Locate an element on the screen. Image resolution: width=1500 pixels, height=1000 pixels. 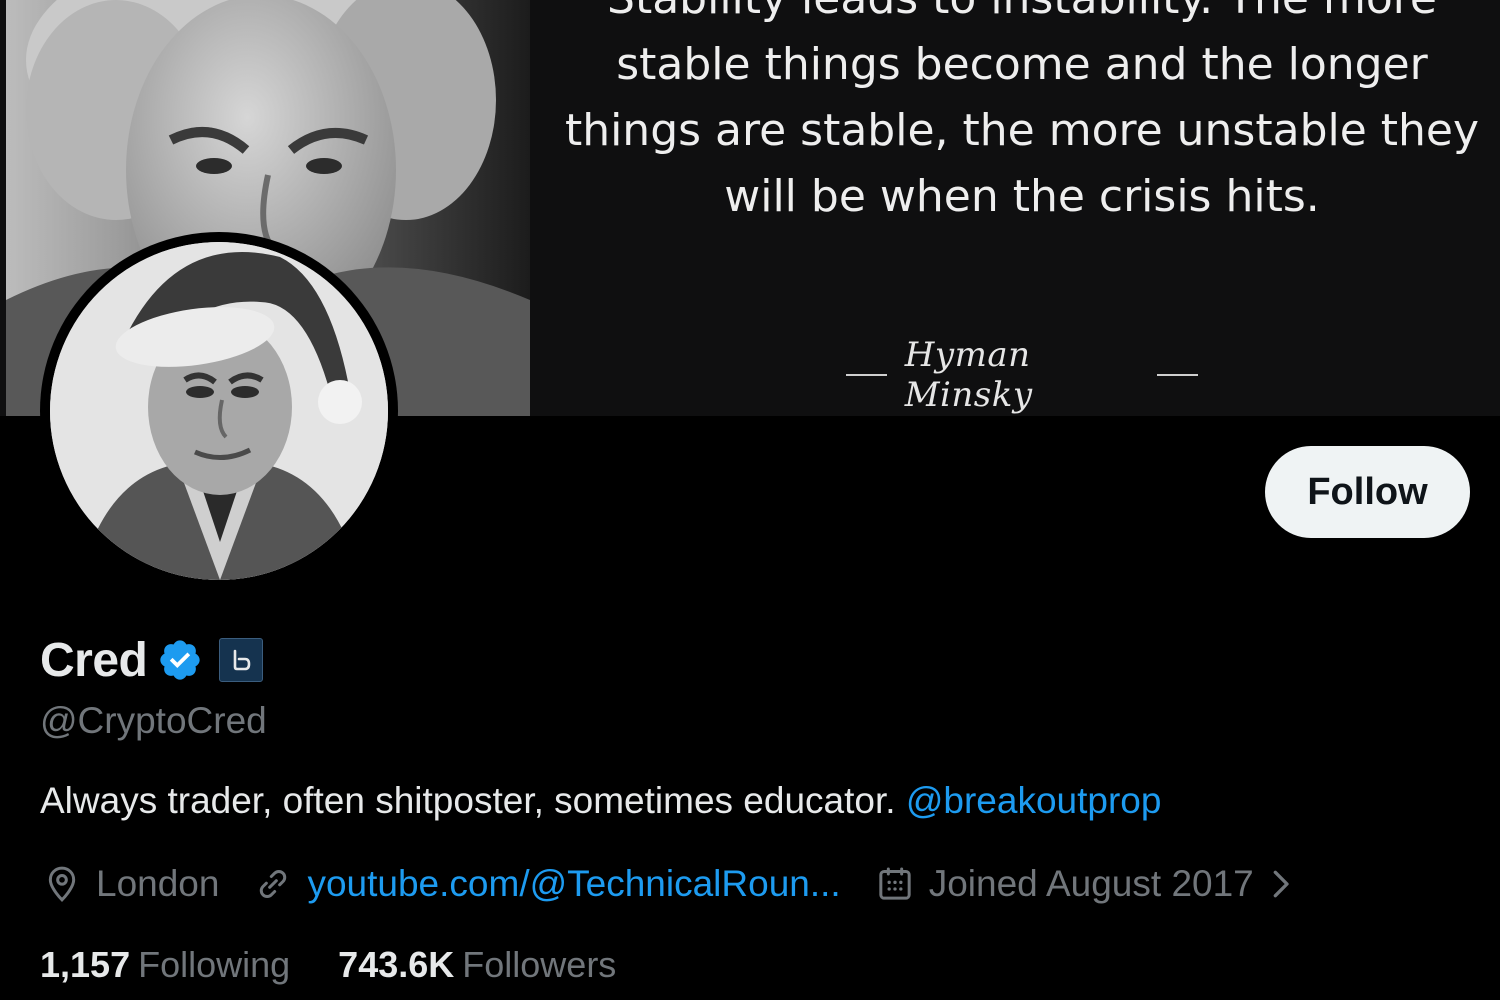
followers-label: Followers is located at coordinates (539, 964).